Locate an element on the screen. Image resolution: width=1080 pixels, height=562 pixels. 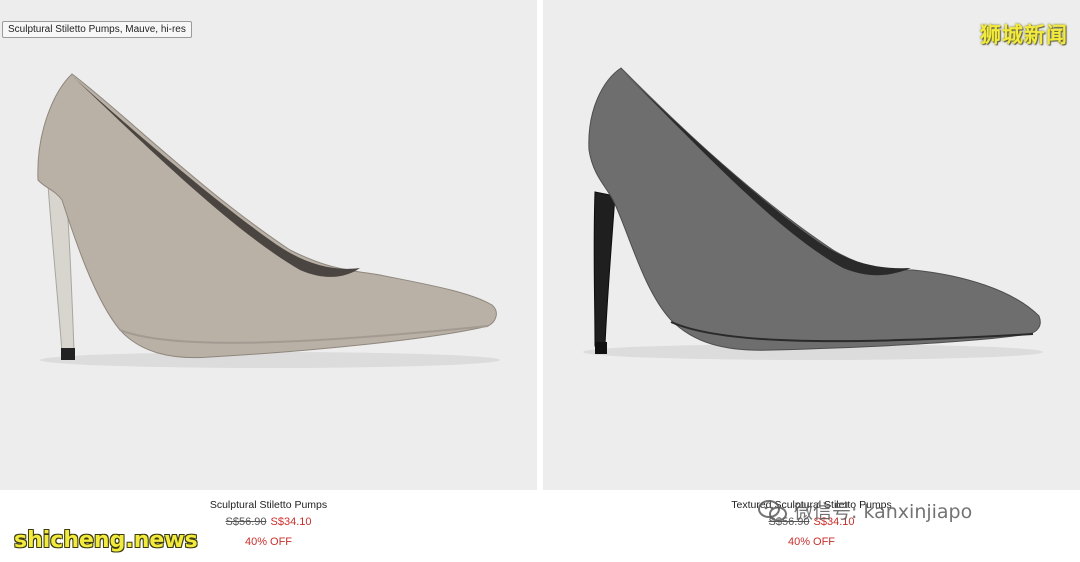
price-row: S$56.90 S$34.10 is located at coordinates (268, 522).